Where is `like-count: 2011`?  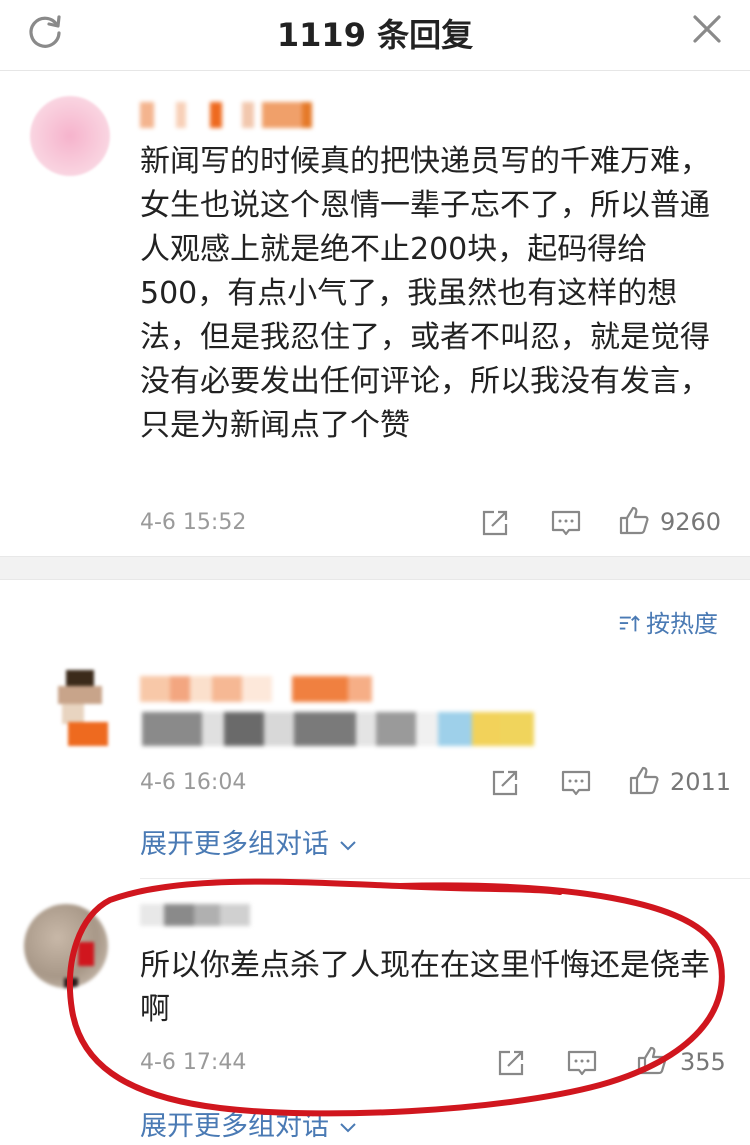 like-count: 2011 is located at coordinates (701, 782).